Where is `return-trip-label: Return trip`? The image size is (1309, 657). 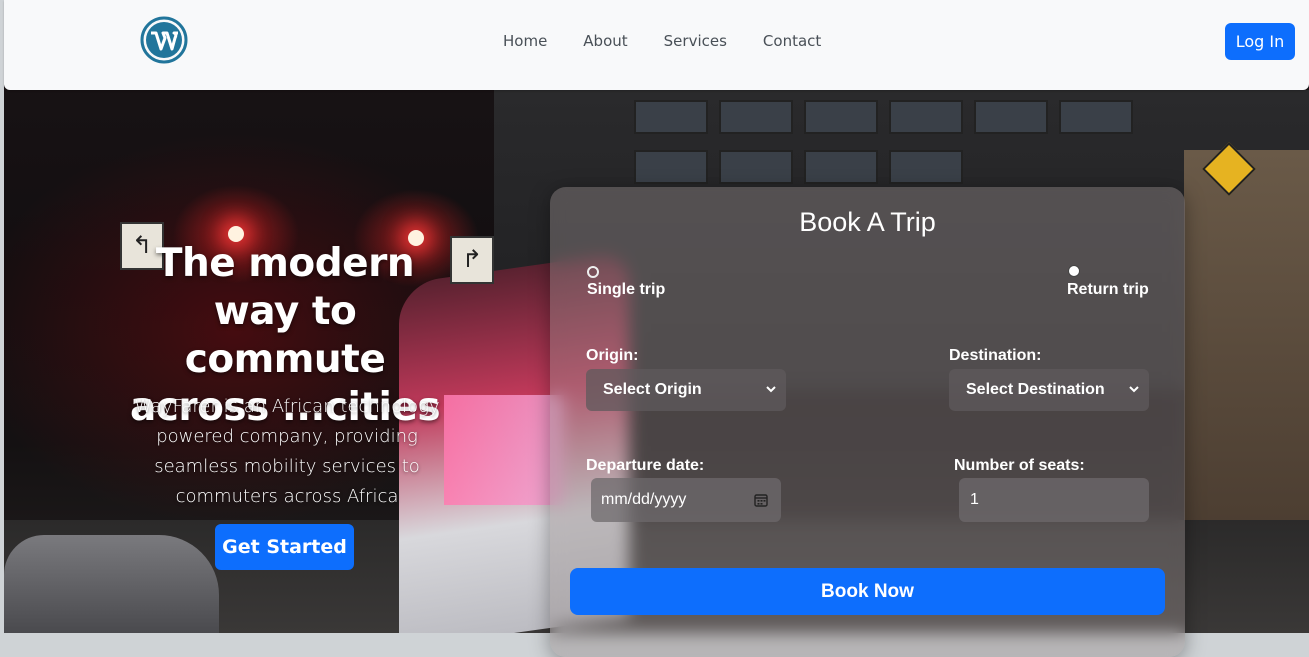 return-trip-label: Return trip is located at coordinates (1108, 289).